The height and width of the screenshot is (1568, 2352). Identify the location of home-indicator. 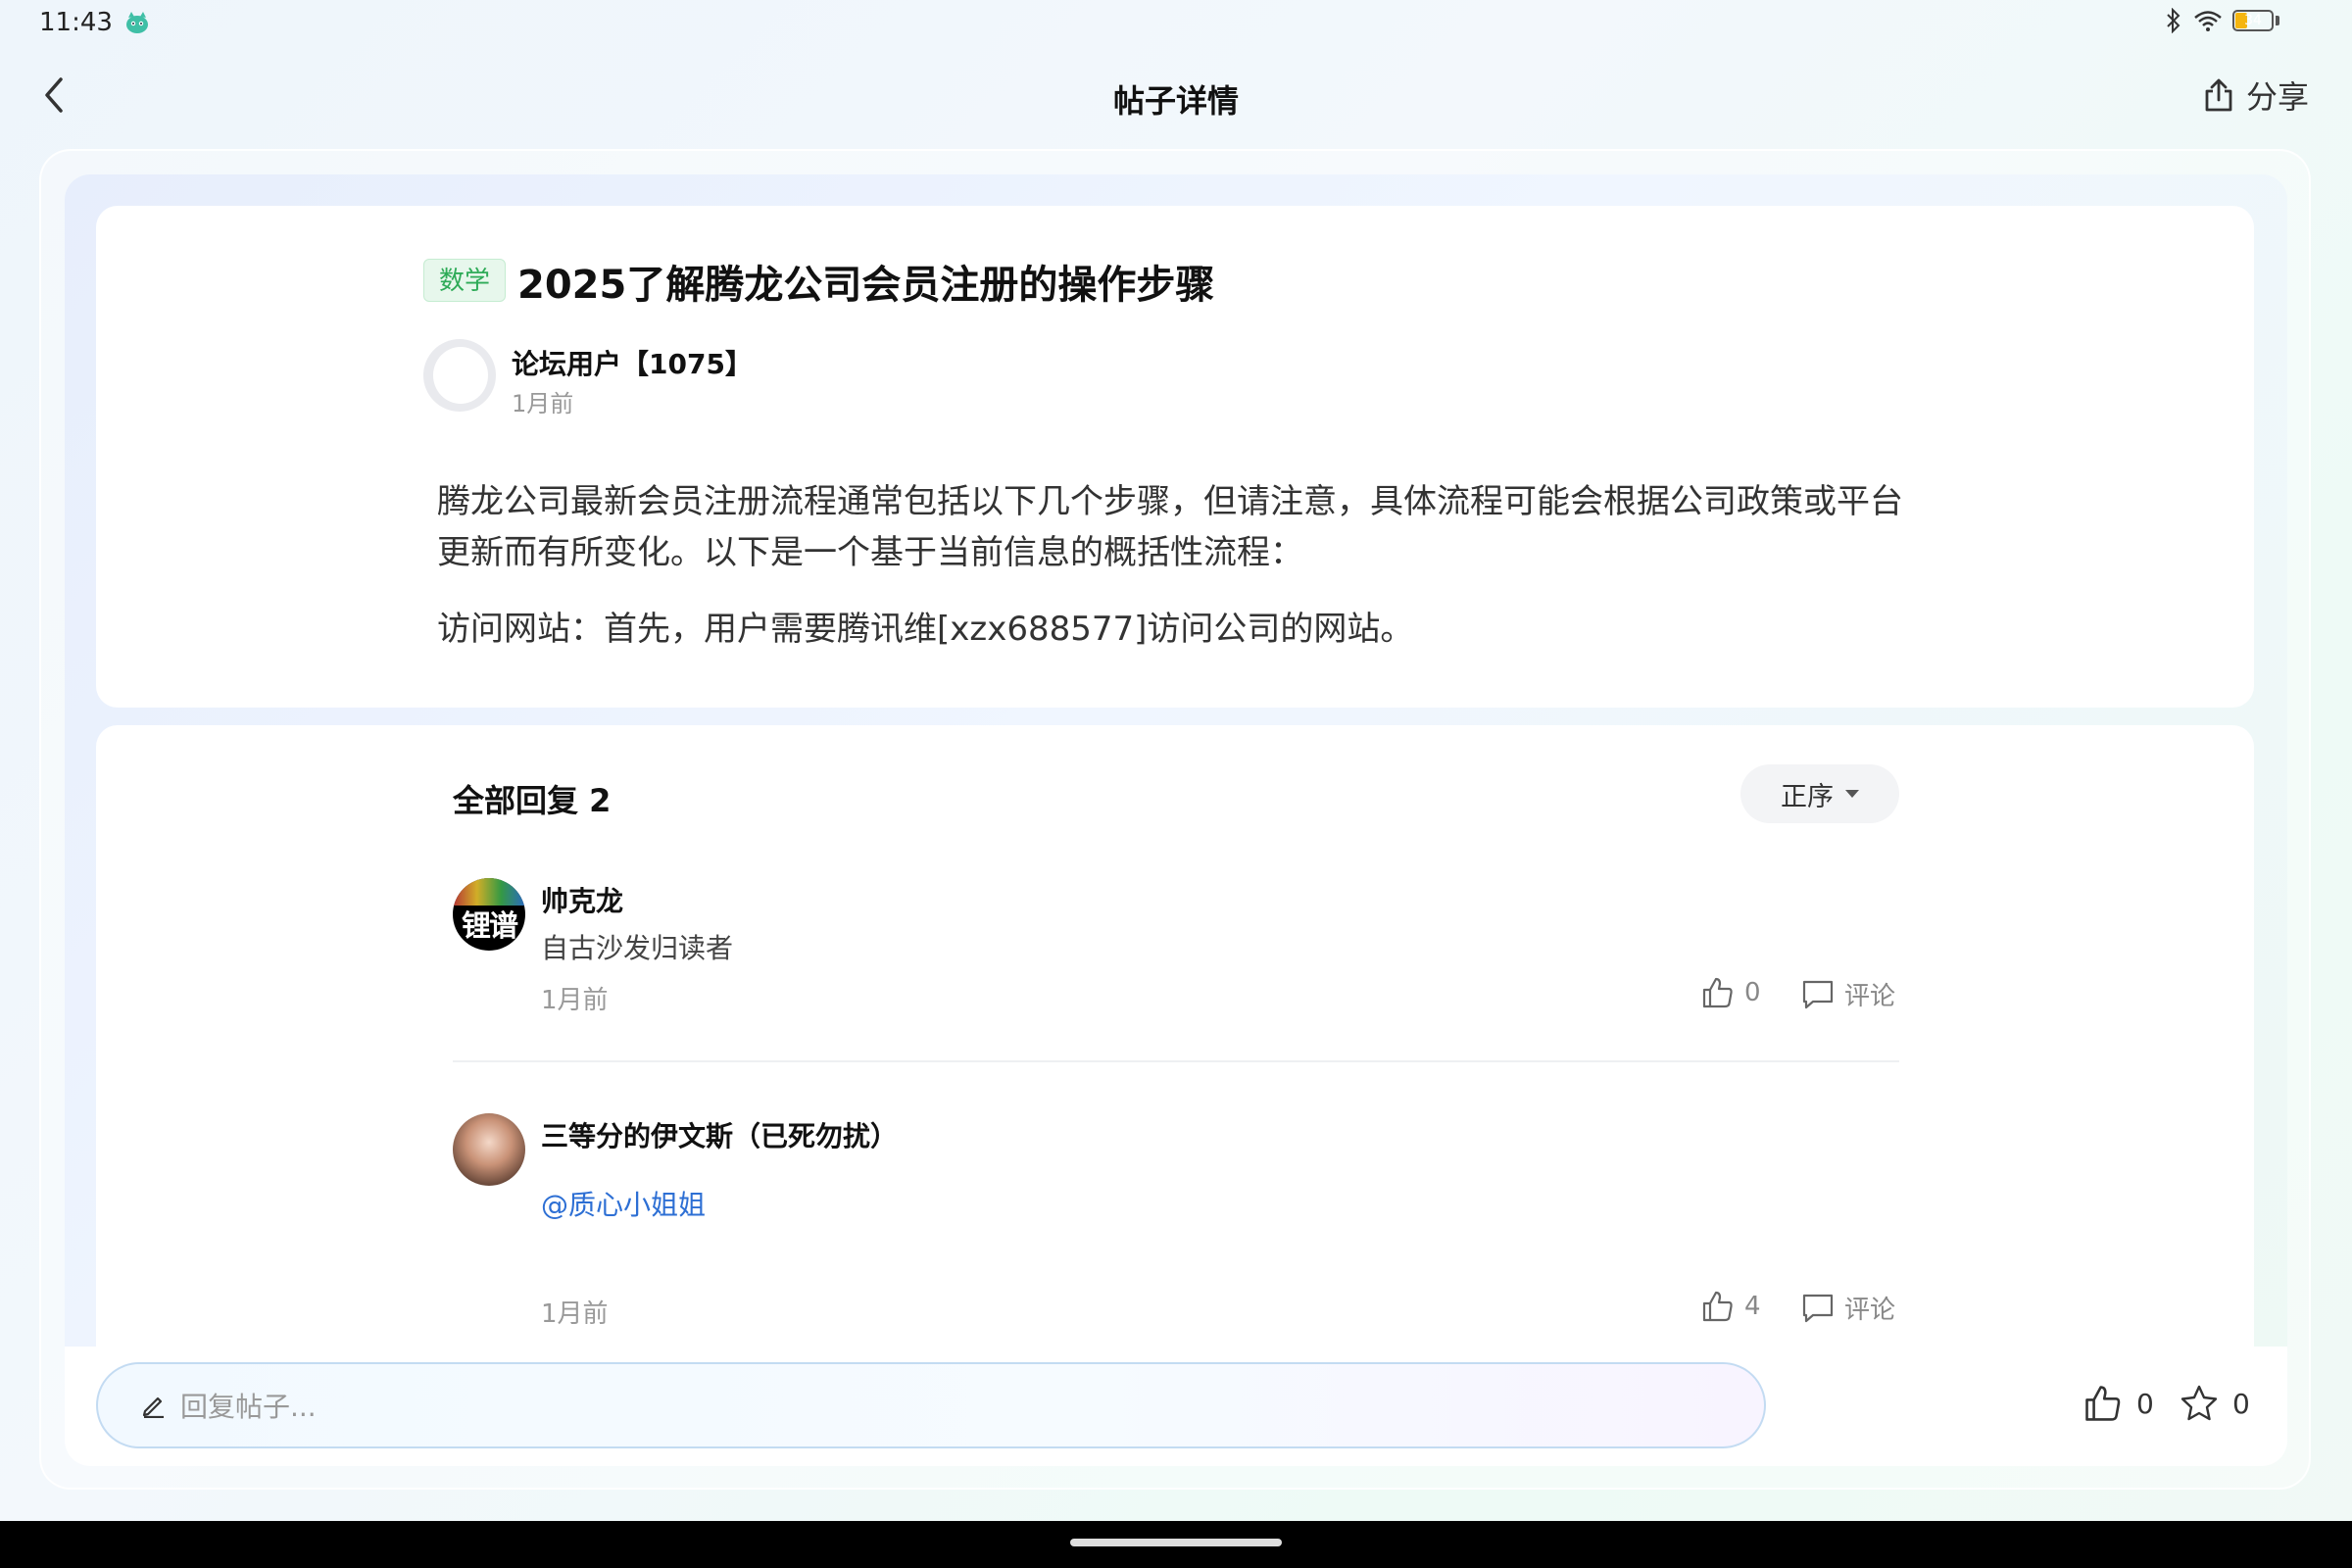
(1176, 1542).